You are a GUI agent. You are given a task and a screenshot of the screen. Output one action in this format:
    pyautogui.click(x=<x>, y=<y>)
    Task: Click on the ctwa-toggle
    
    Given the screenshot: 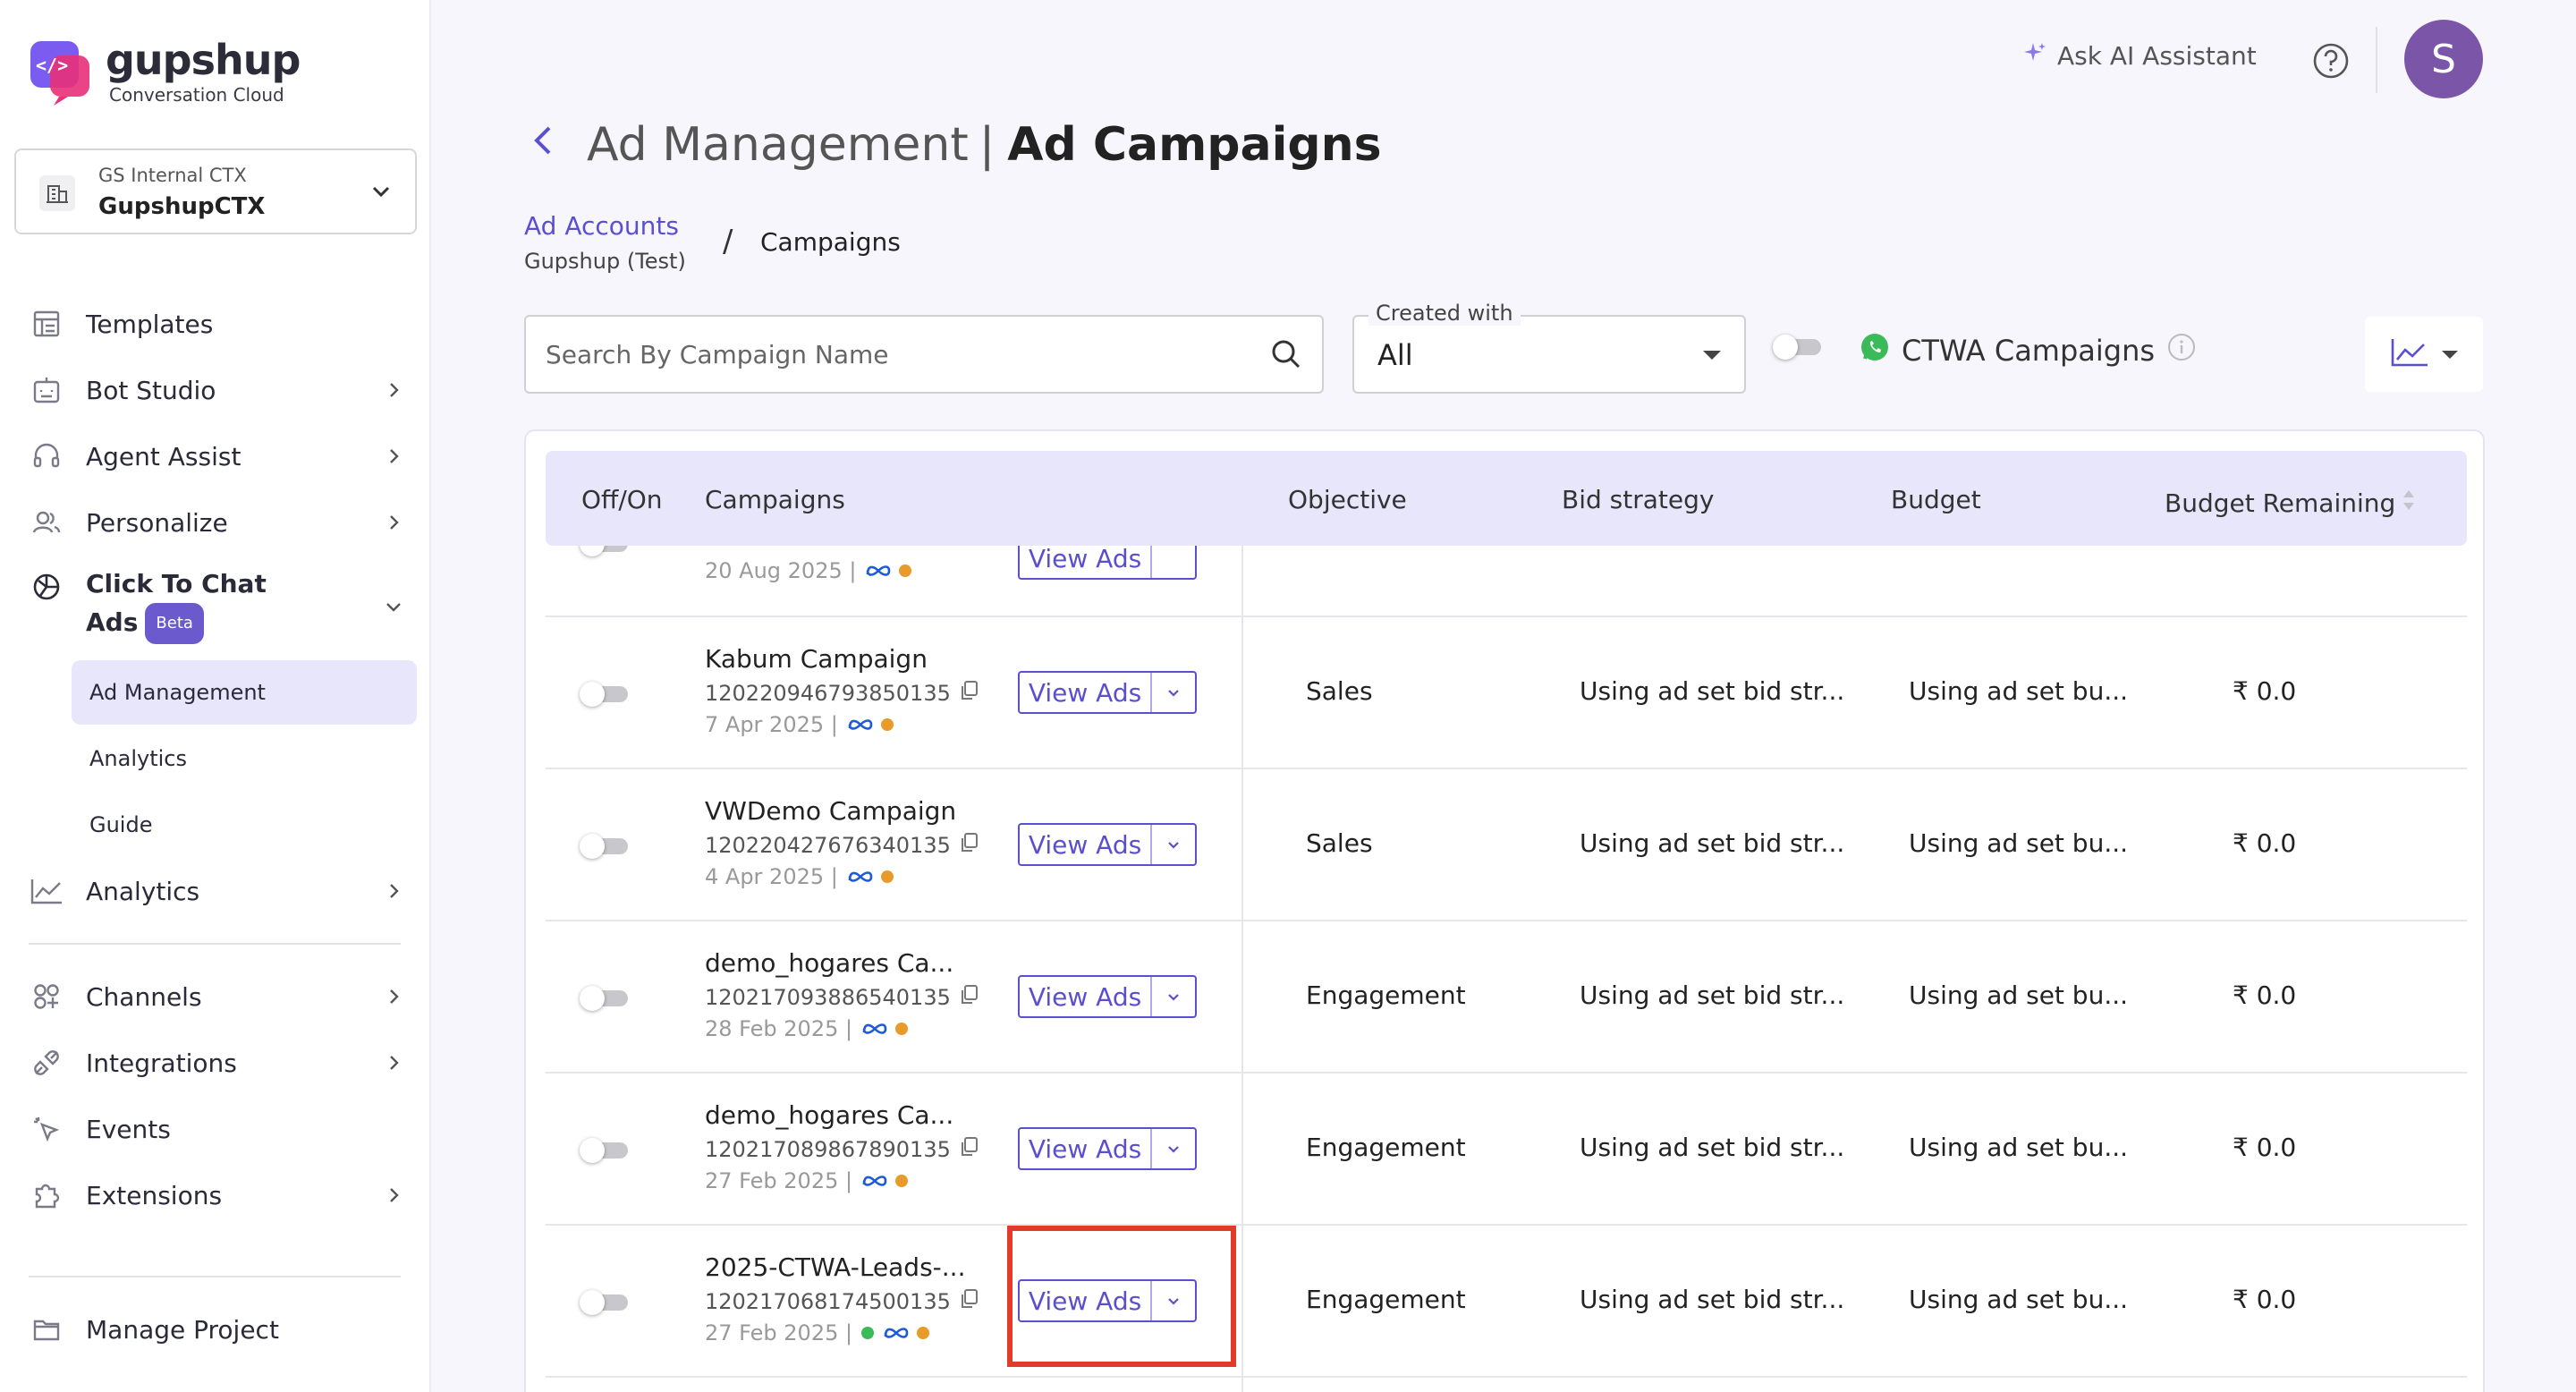 What is the action you would take?
    pyautogui.click(x=1798, y=347)
    